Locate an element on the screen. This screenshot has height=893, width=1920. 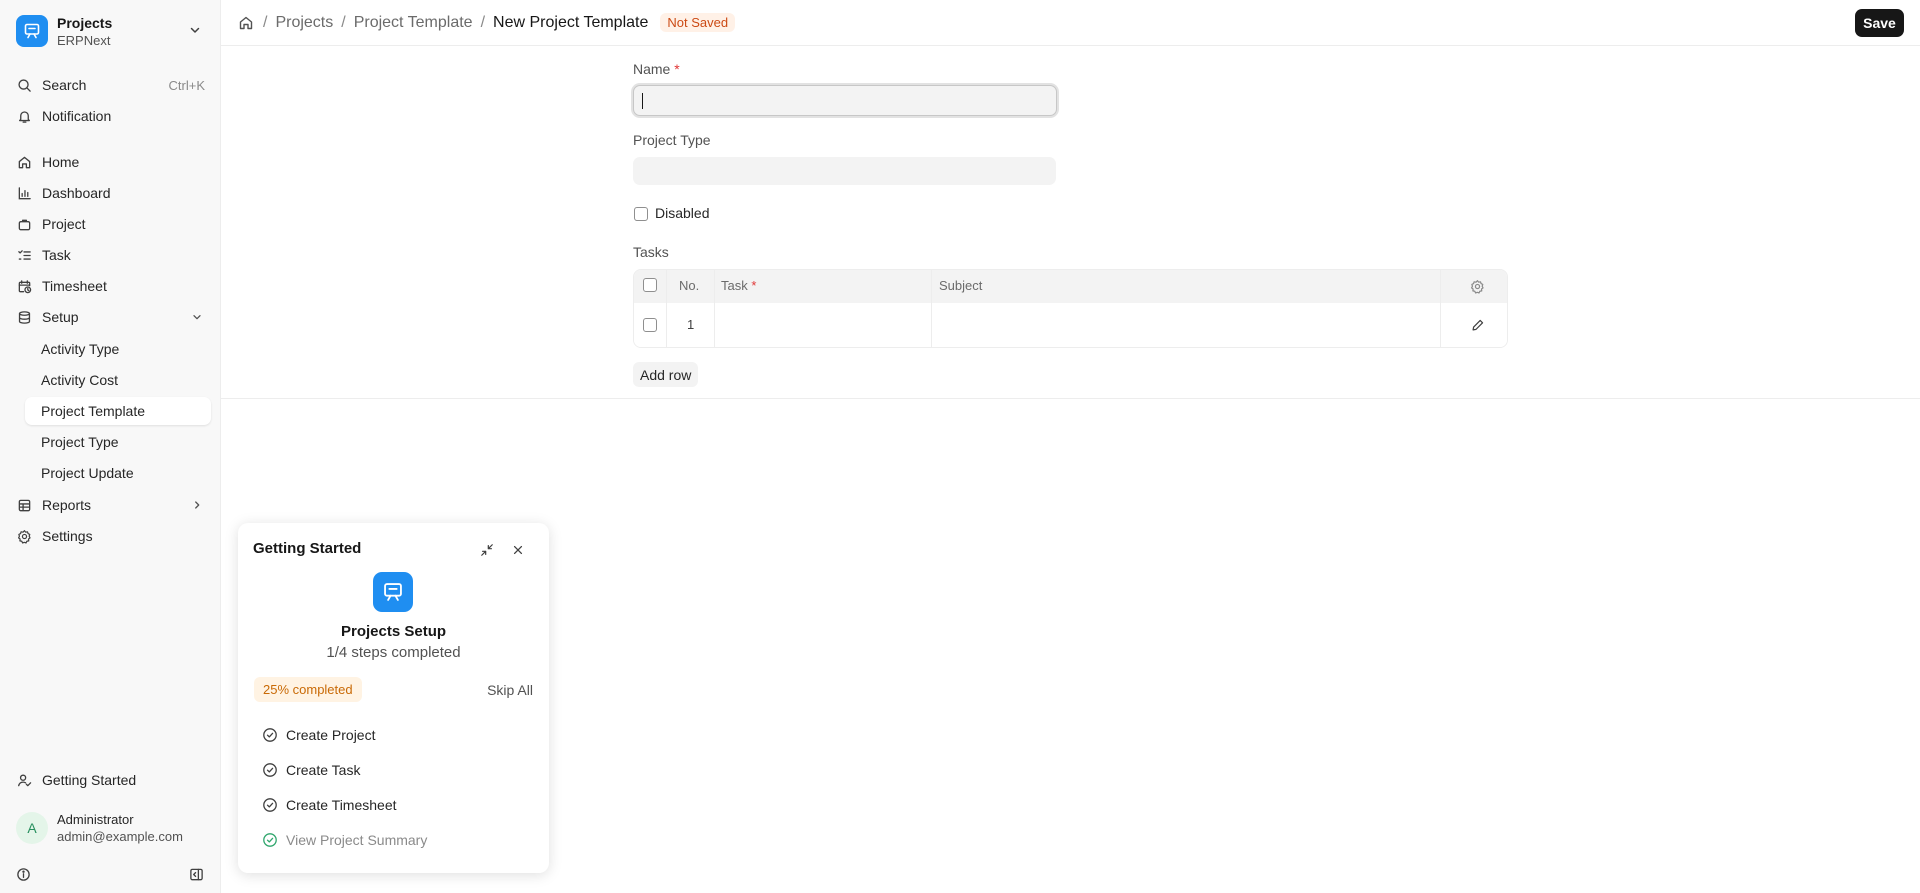
step-label: Create Task is located at coordinates (323, 770).